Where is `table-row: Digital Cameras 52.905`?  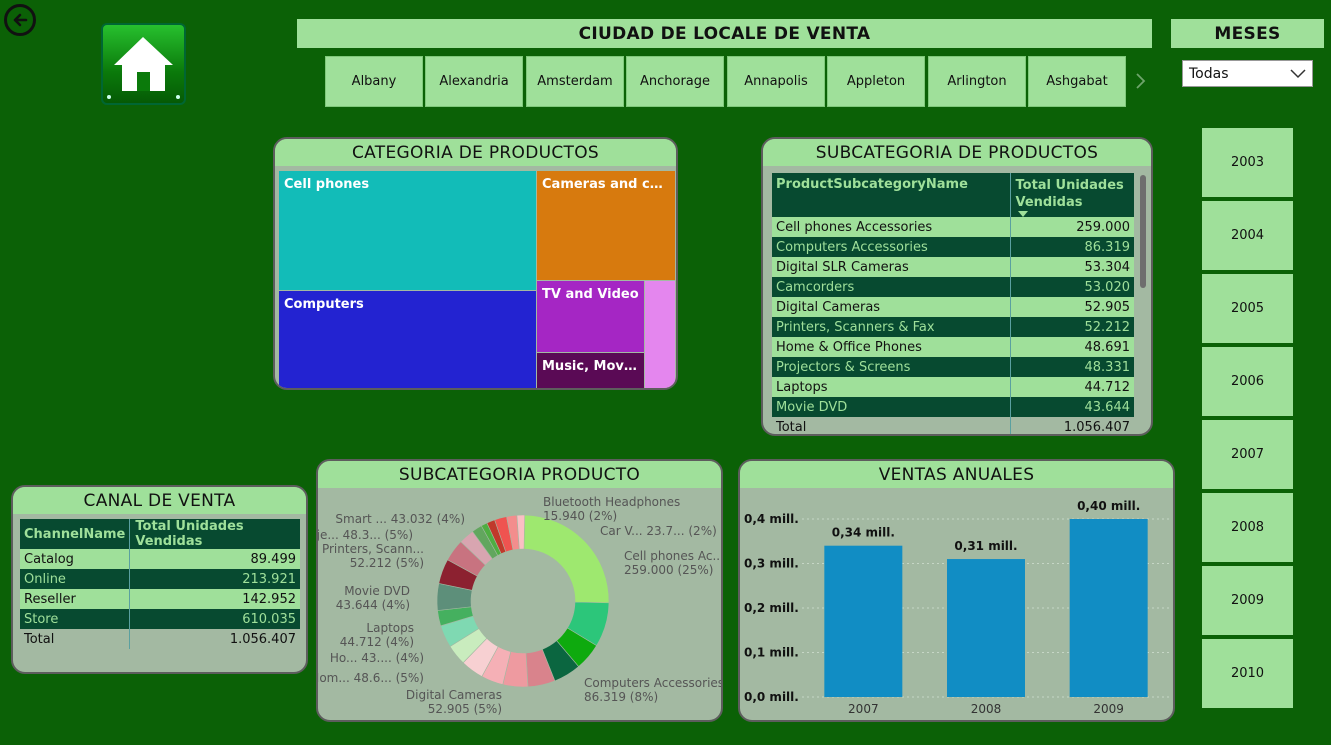 table-row: Digital Cameras 52.905 is located at coordinates (953, 307).